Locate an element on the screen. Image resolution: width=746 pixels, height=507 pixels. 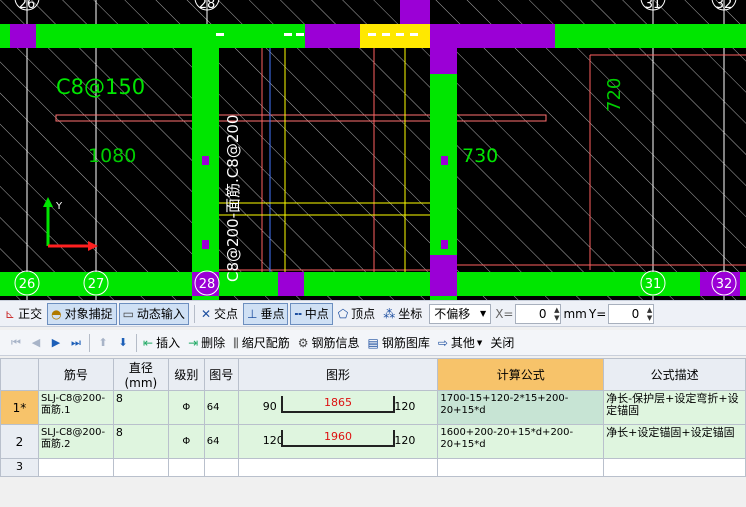
coordinate-label: 坐标 is located at coordinates (410, 314).